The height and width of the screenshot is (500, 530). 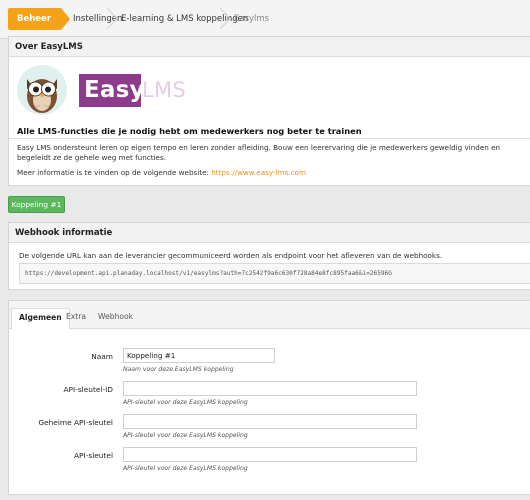 What do you see at coordinates (75, 422) in the screenshot?
I see `secret-api-key-label: Geheime API-sleutel` at bounding box center [75, 422].